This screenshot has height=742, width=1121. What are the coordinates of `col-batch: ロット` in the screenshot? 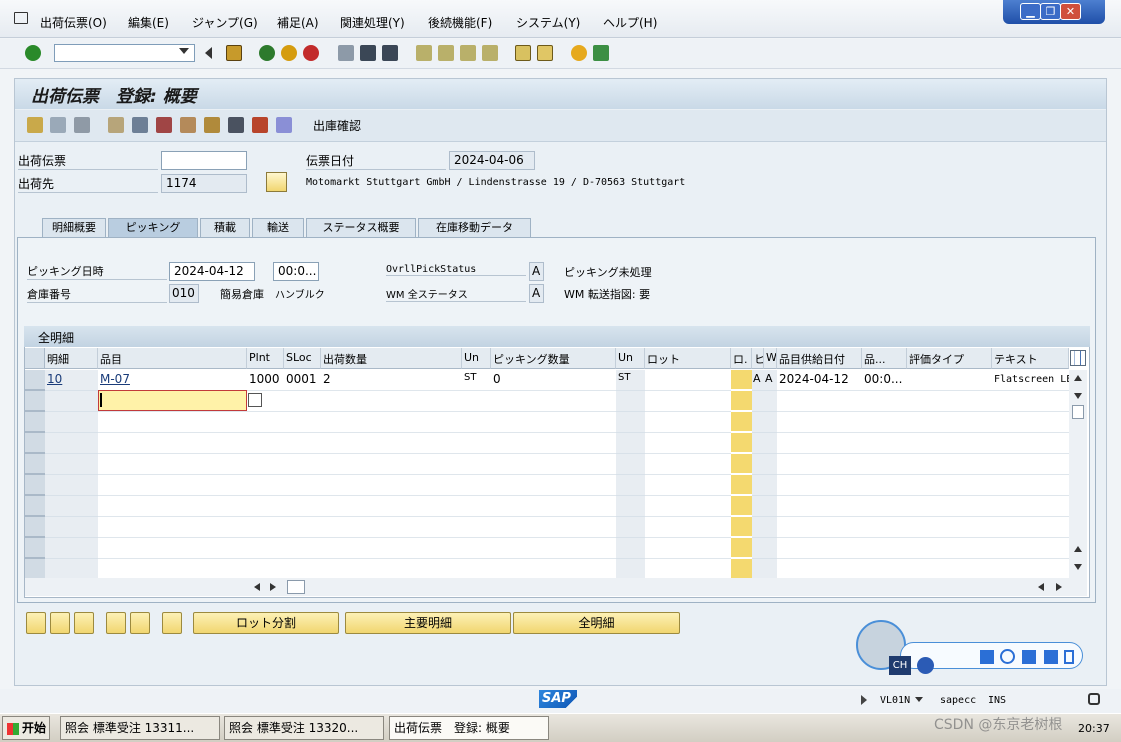 It's located at (688, 358).